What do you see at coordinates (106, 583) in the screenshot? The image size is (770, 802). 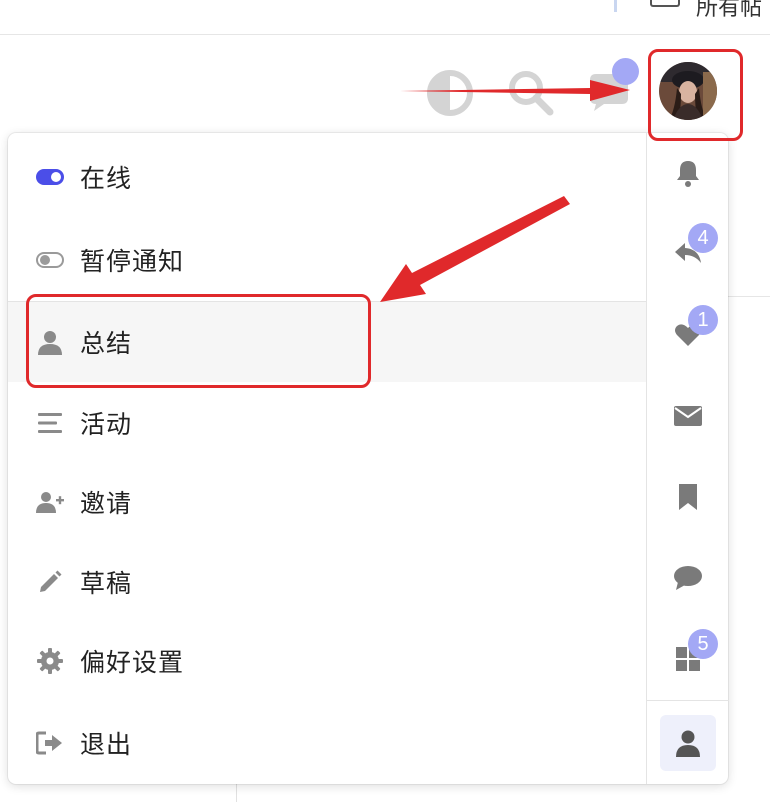 I see `menu-item-label: 草稿` at bounding box center [106, 583].